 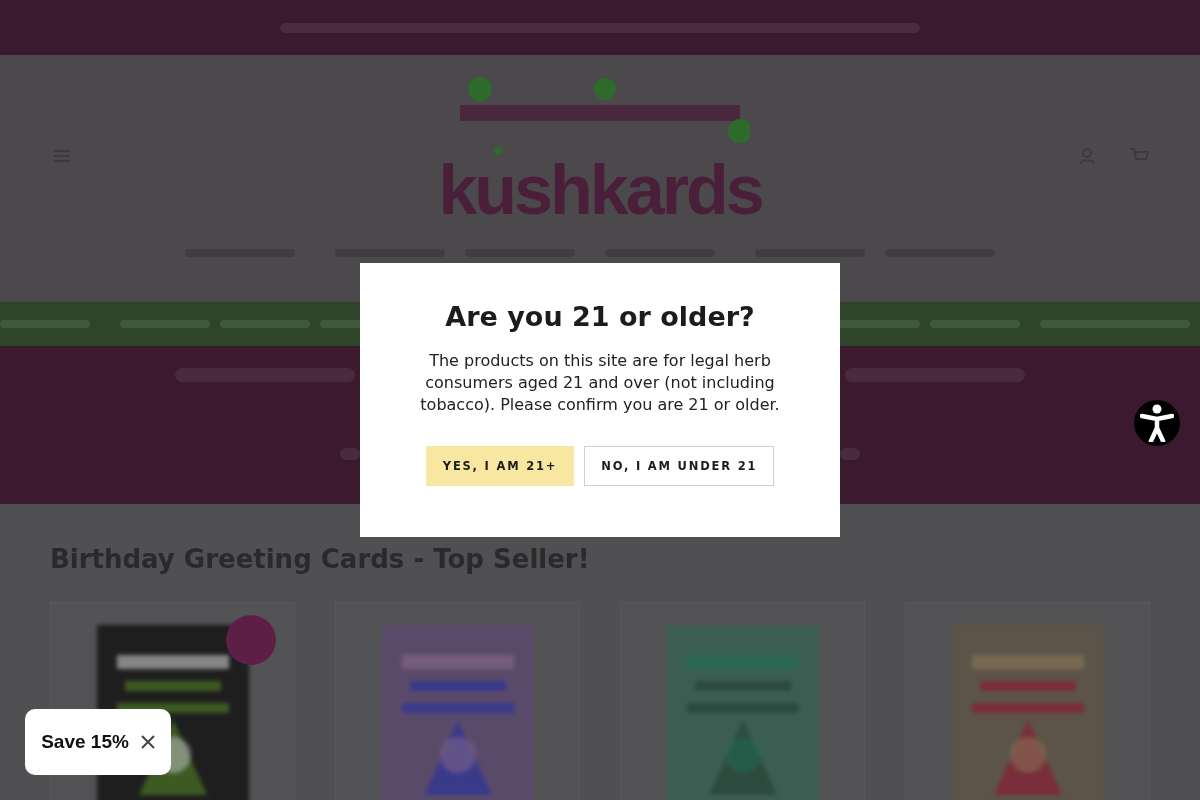 I want to click on close-button, so click(x=147, y=742).